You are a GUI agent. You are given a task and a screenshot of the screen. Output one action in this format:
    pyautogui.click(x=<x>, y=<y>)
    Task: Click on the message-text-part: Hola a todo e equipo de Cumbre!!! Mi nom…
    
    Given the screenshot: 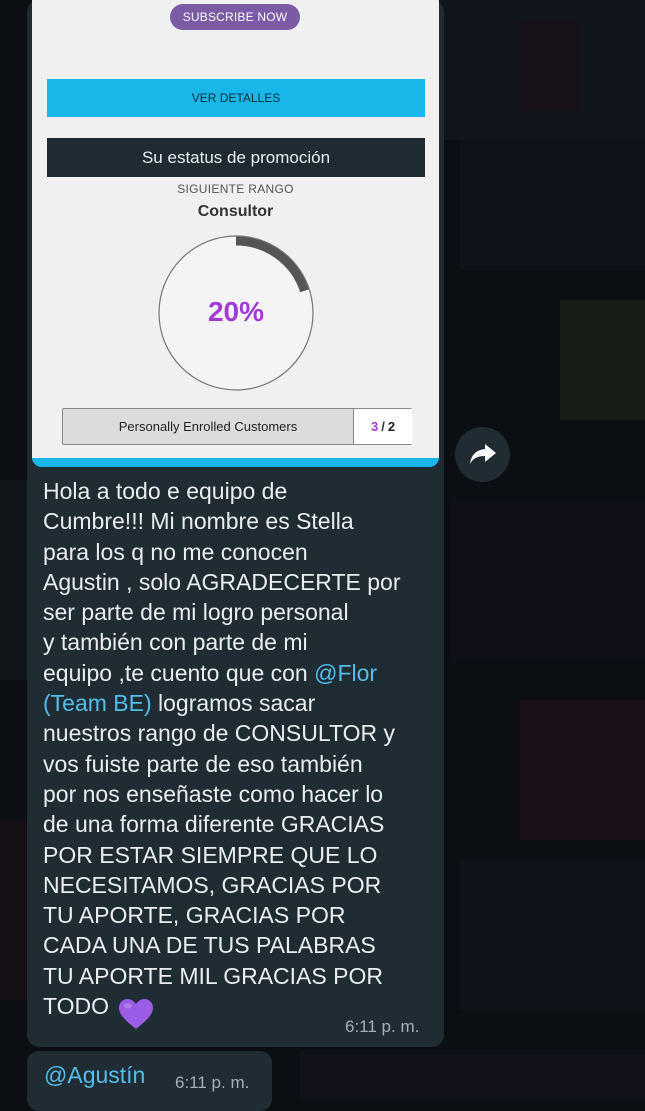 What is the action you would take?
    pyautogui.click(x=222, y=582)
    